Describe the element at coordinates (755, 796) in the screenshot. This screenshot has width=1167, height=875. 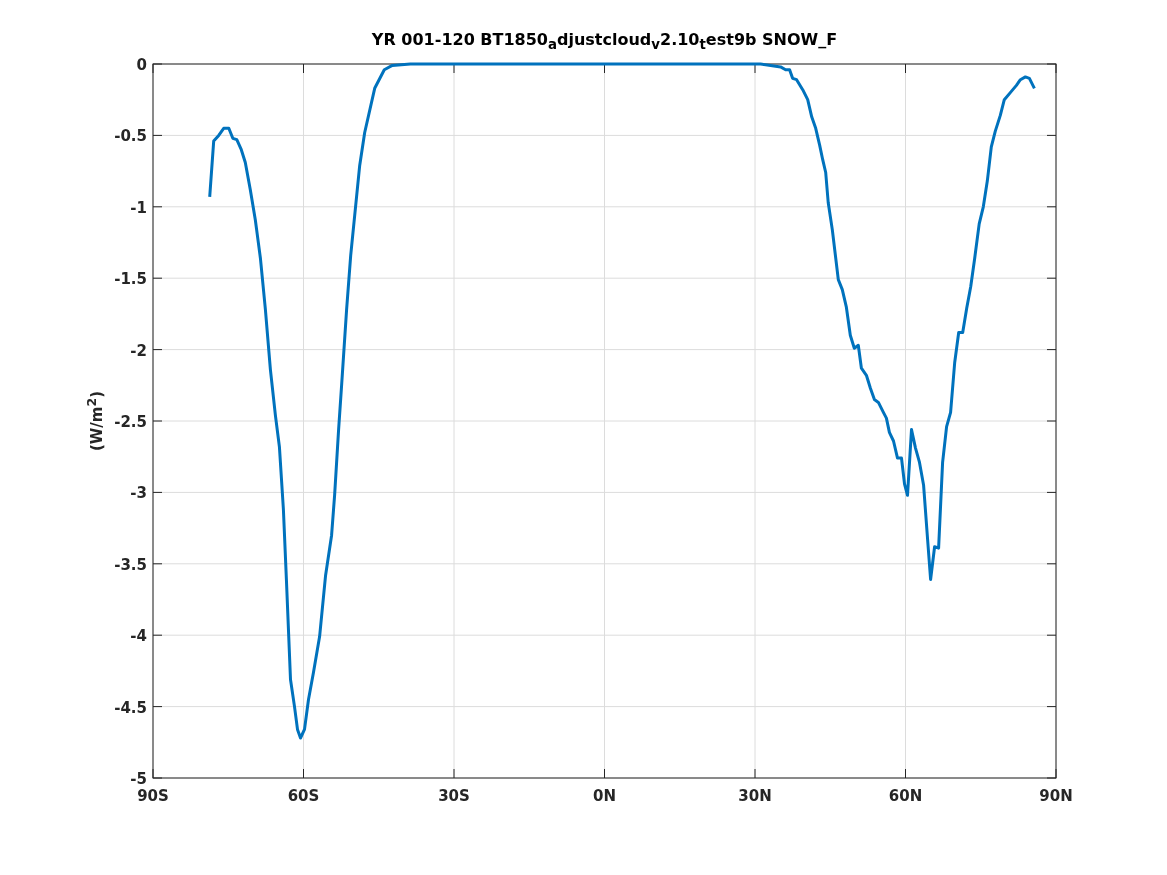
I see `tick-label: 30N` at that location.